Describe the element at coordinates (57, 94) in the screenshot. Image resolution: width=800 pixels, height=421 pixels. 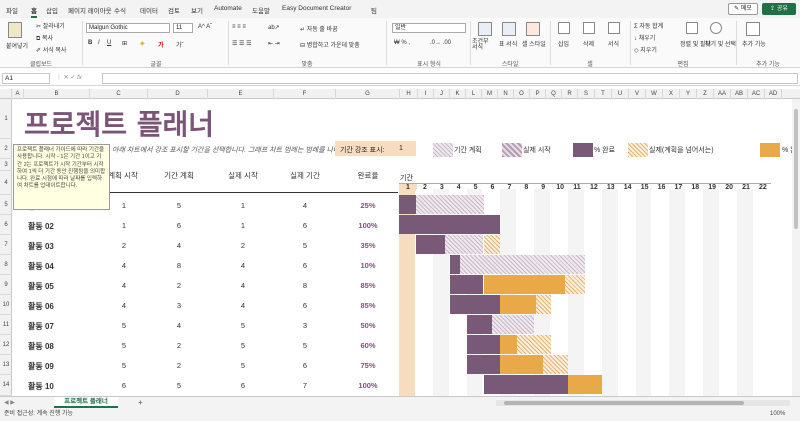
I see `column-header: B` at that location.